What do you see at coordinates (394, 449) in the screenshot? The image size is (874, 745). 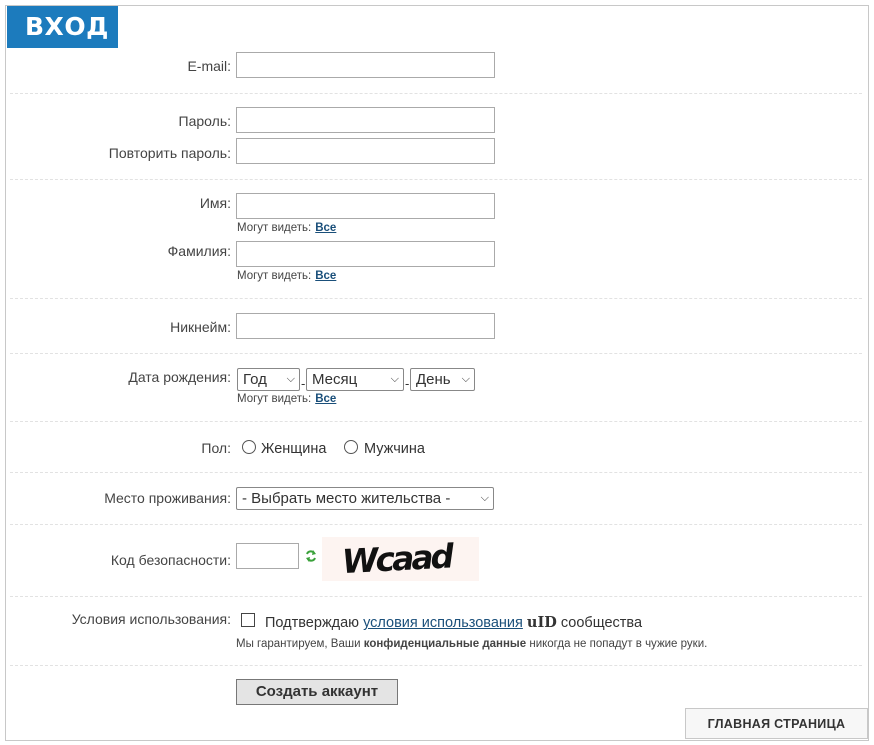 I see `gender-male-label: Мужчина` at bounding box center [394, 449].